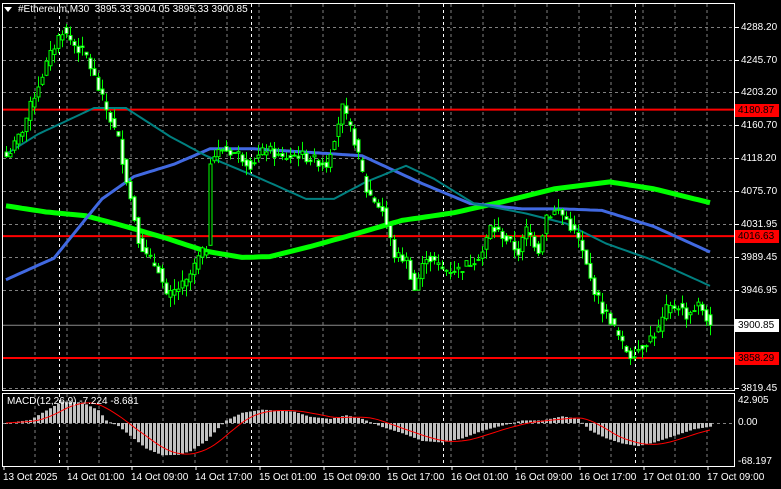  What do you see at coordinates (190, 9) in the screenshot?
I see `low-value: 3895.33` at bounding box center [190, 9].